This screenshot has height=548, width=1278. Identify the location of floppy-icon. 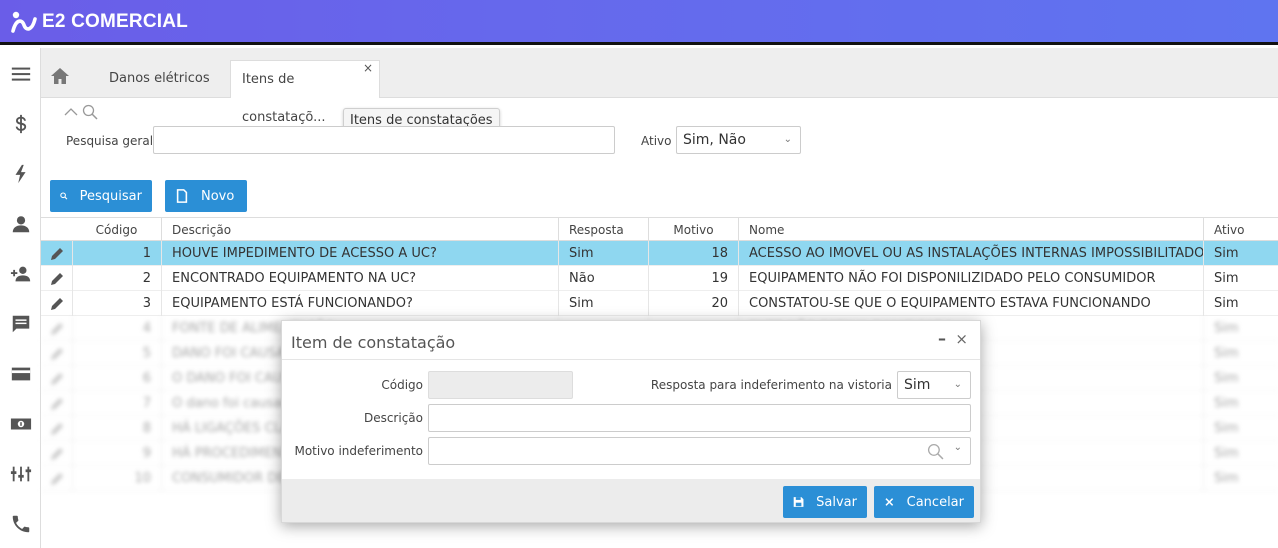
(798, 502).